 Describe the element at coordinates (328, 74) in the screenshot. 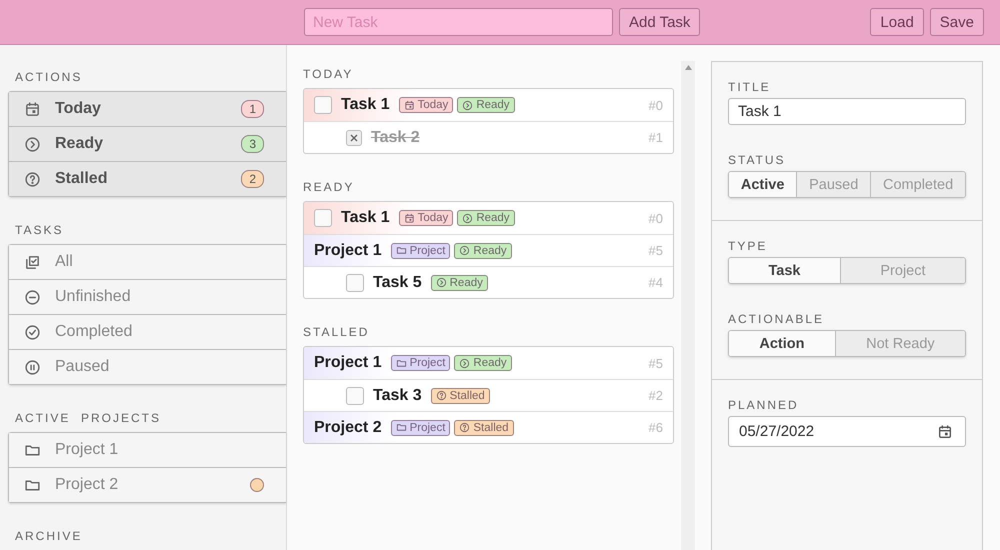

I see `group-title: TODAY` at that location.